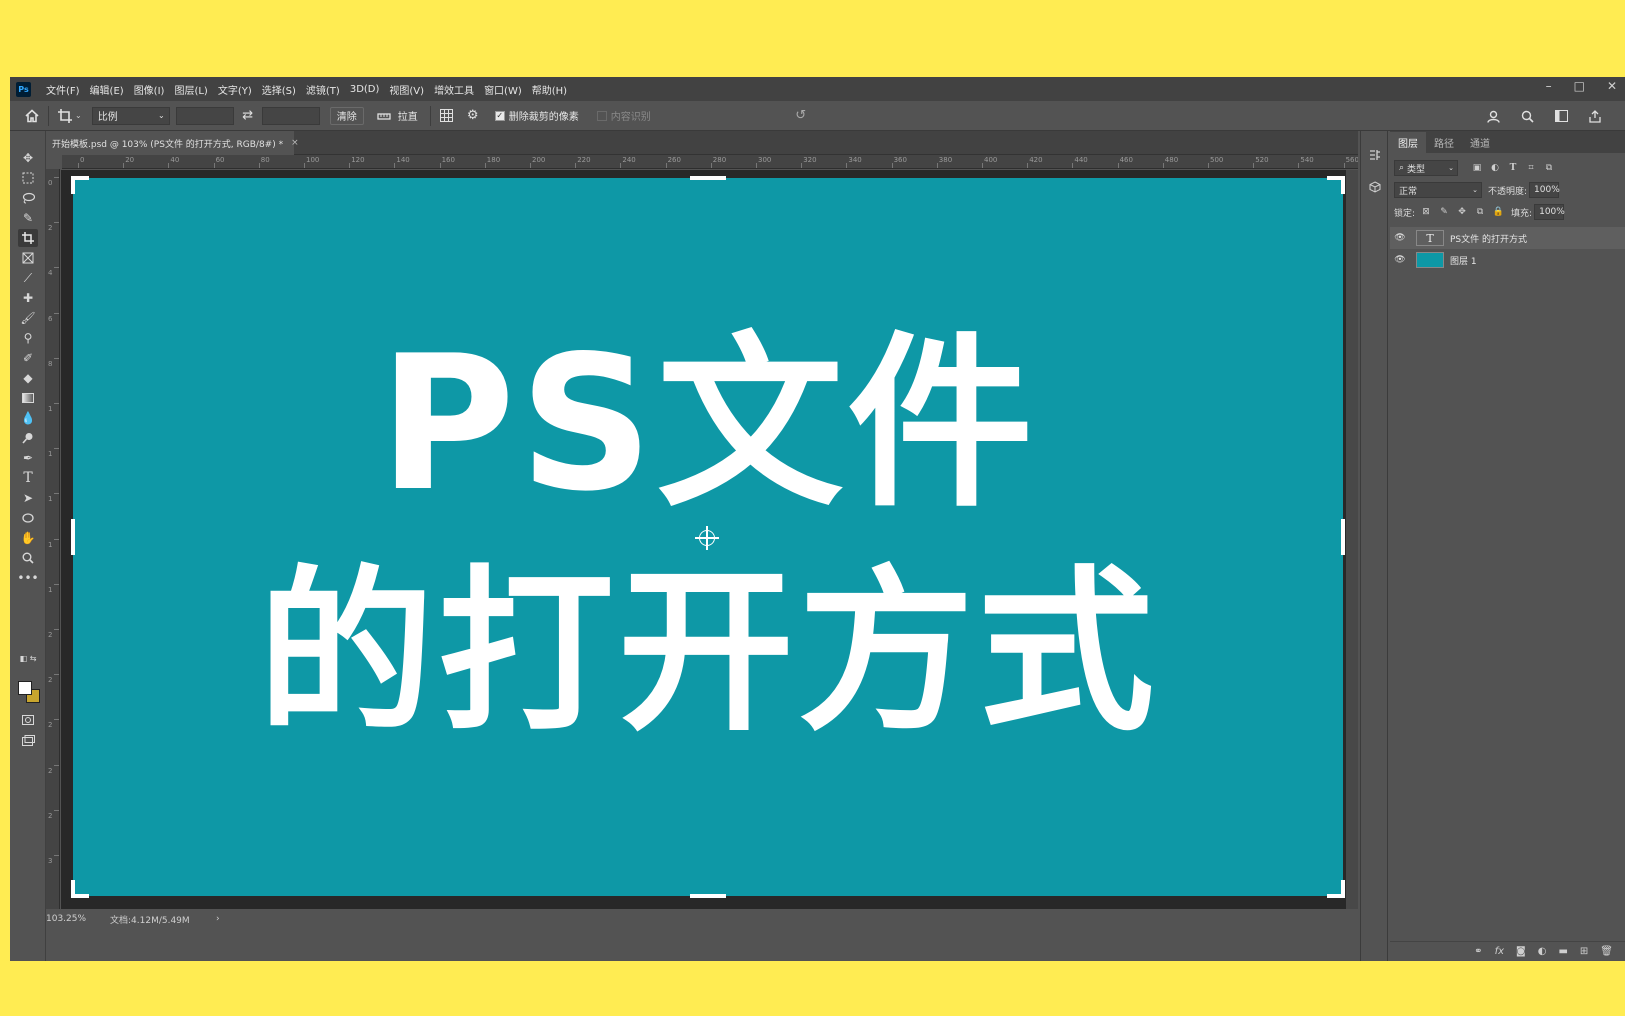 This screenshot has height=1016, width=1625. I want to click on delete-cropped-checkbox: ✓, so click(499, 115).